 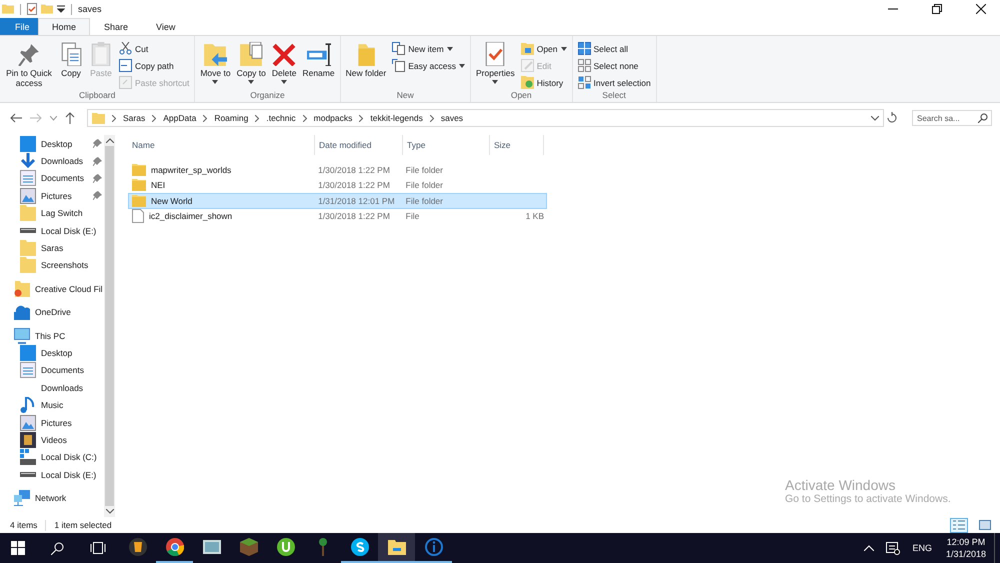 What do you see at coordinates (179, 118) in the screenshot?
I see `breadcrumb-item: AppData` at bounding box center [179, 118].